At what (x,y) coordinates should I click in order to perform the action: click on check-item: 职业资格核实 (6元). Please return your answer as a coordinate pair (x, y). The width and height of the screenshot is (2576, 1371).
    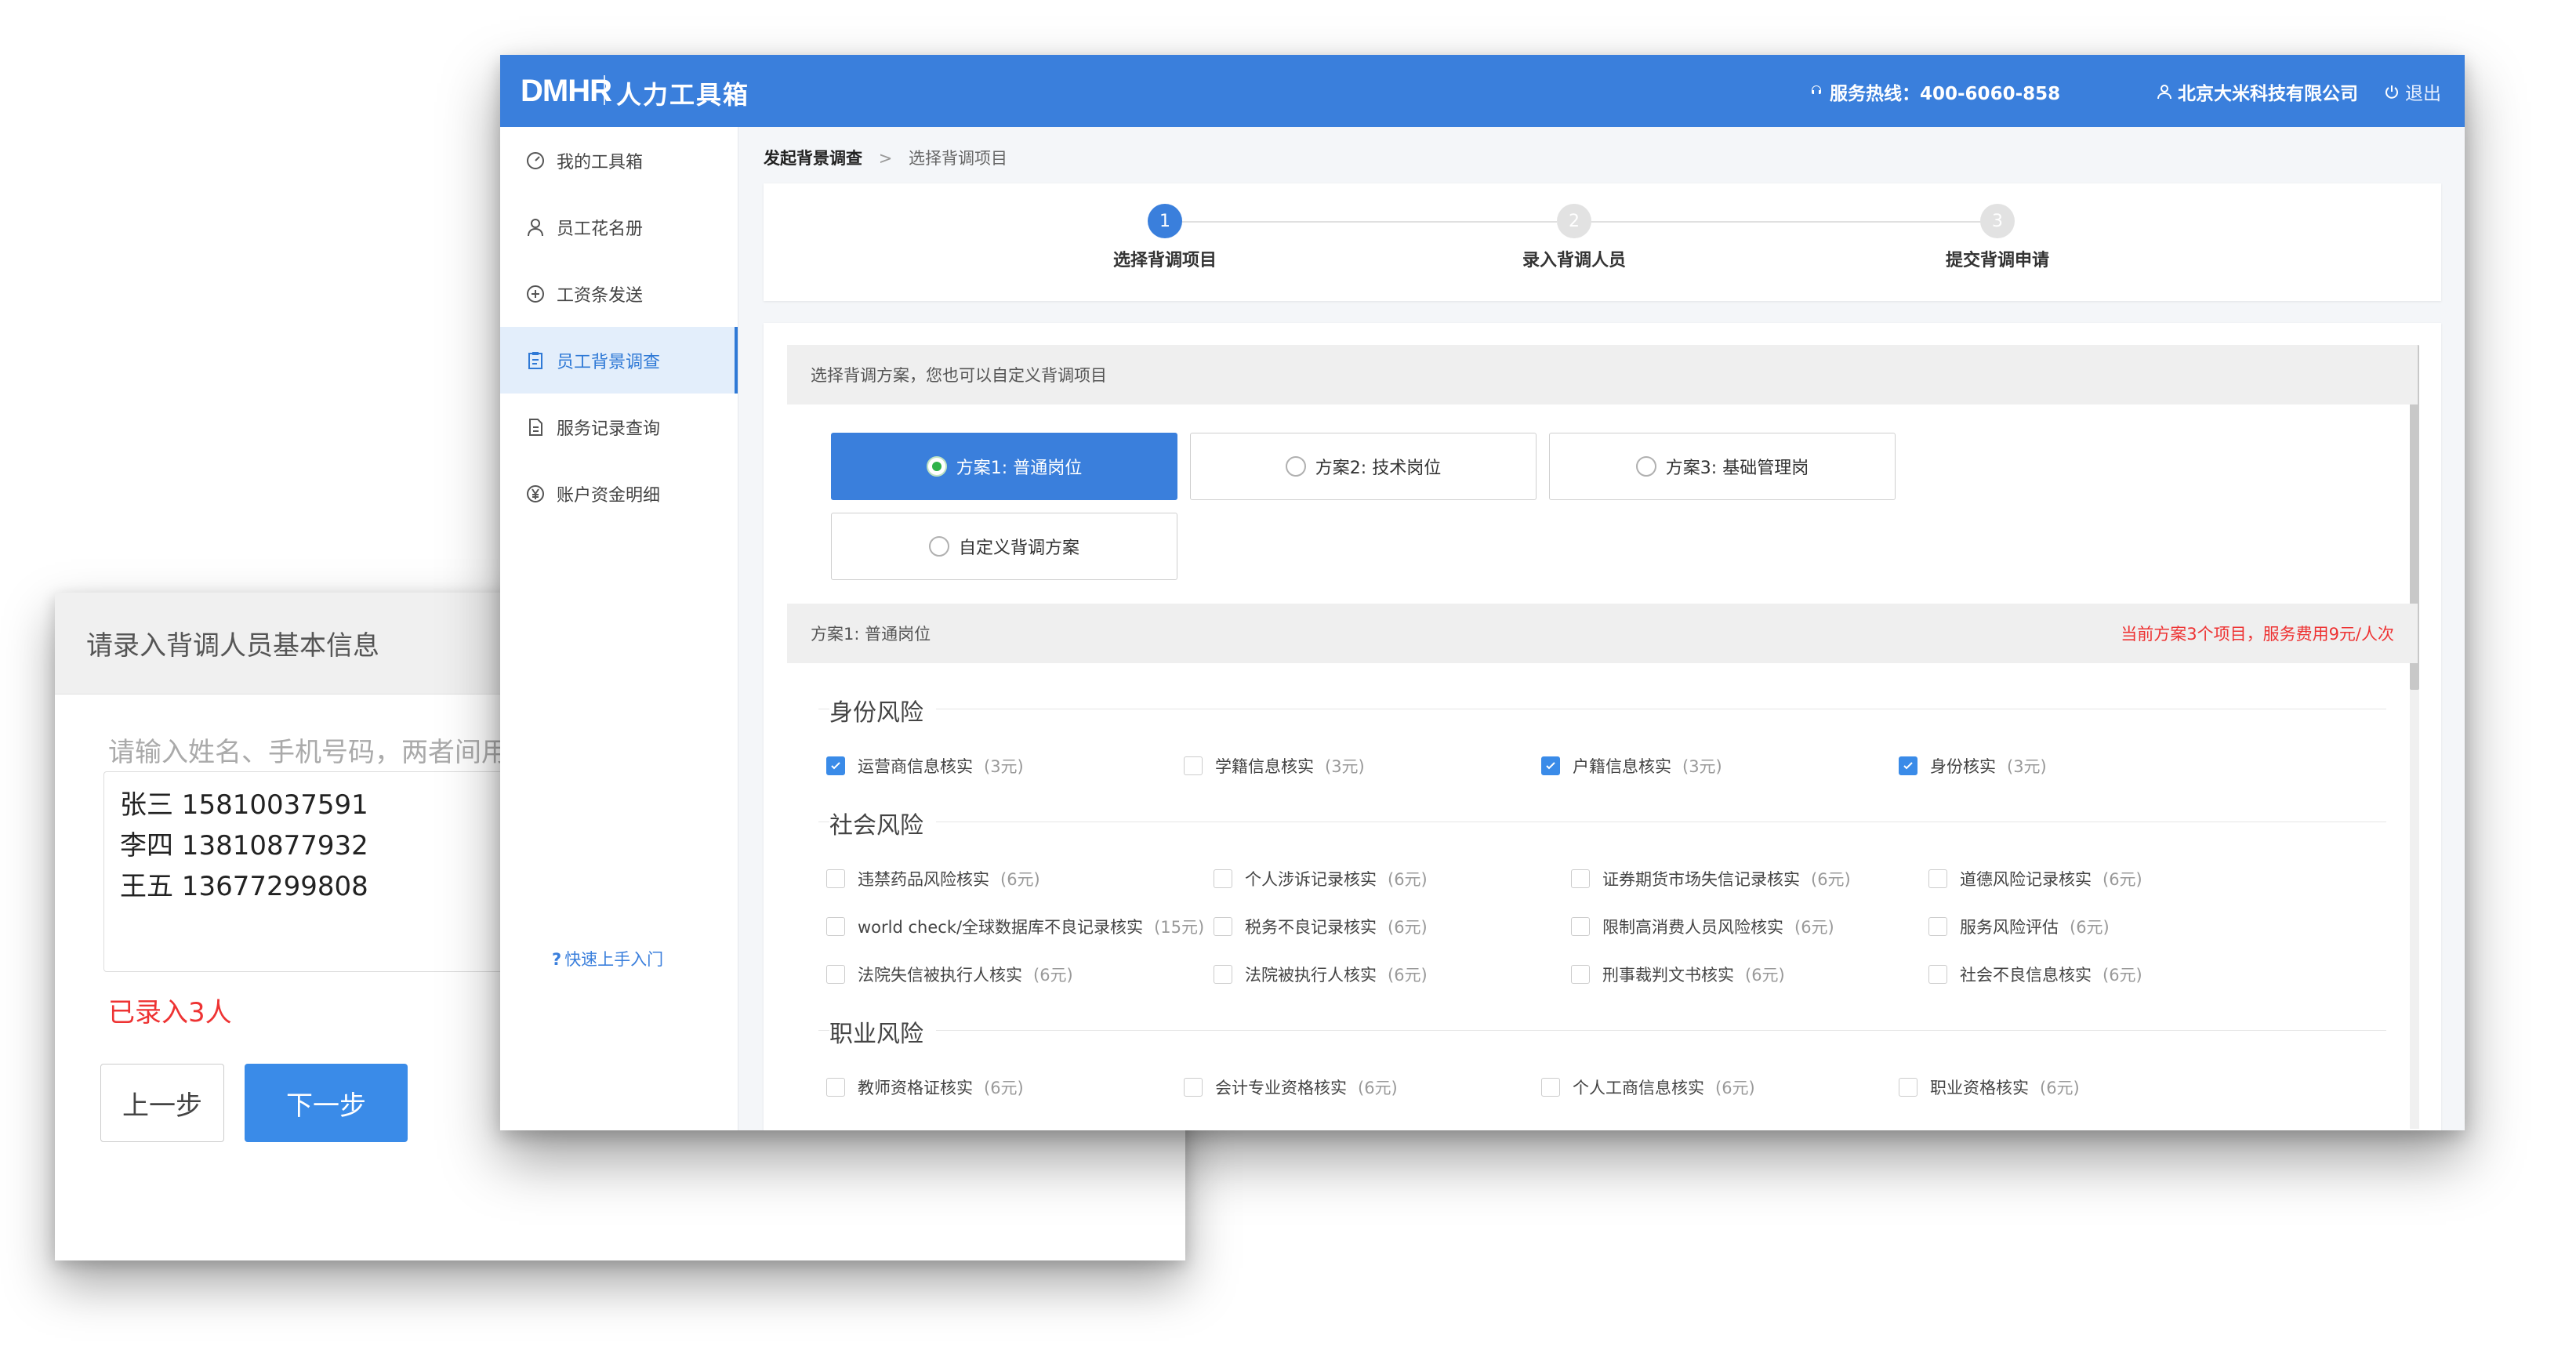
    Looking at the image, I should click on (1989, 1087).